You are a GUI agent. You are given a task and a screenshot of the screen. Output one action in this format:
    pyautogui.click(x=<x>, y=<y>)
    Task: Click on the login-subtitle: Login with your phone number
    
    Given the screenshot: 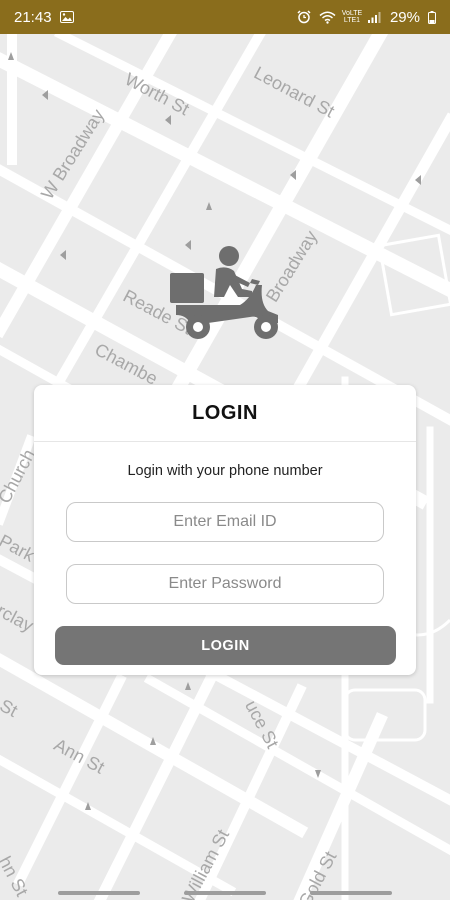 What is the action you would take?
    pyautogui.click(x=225, y=471)
    